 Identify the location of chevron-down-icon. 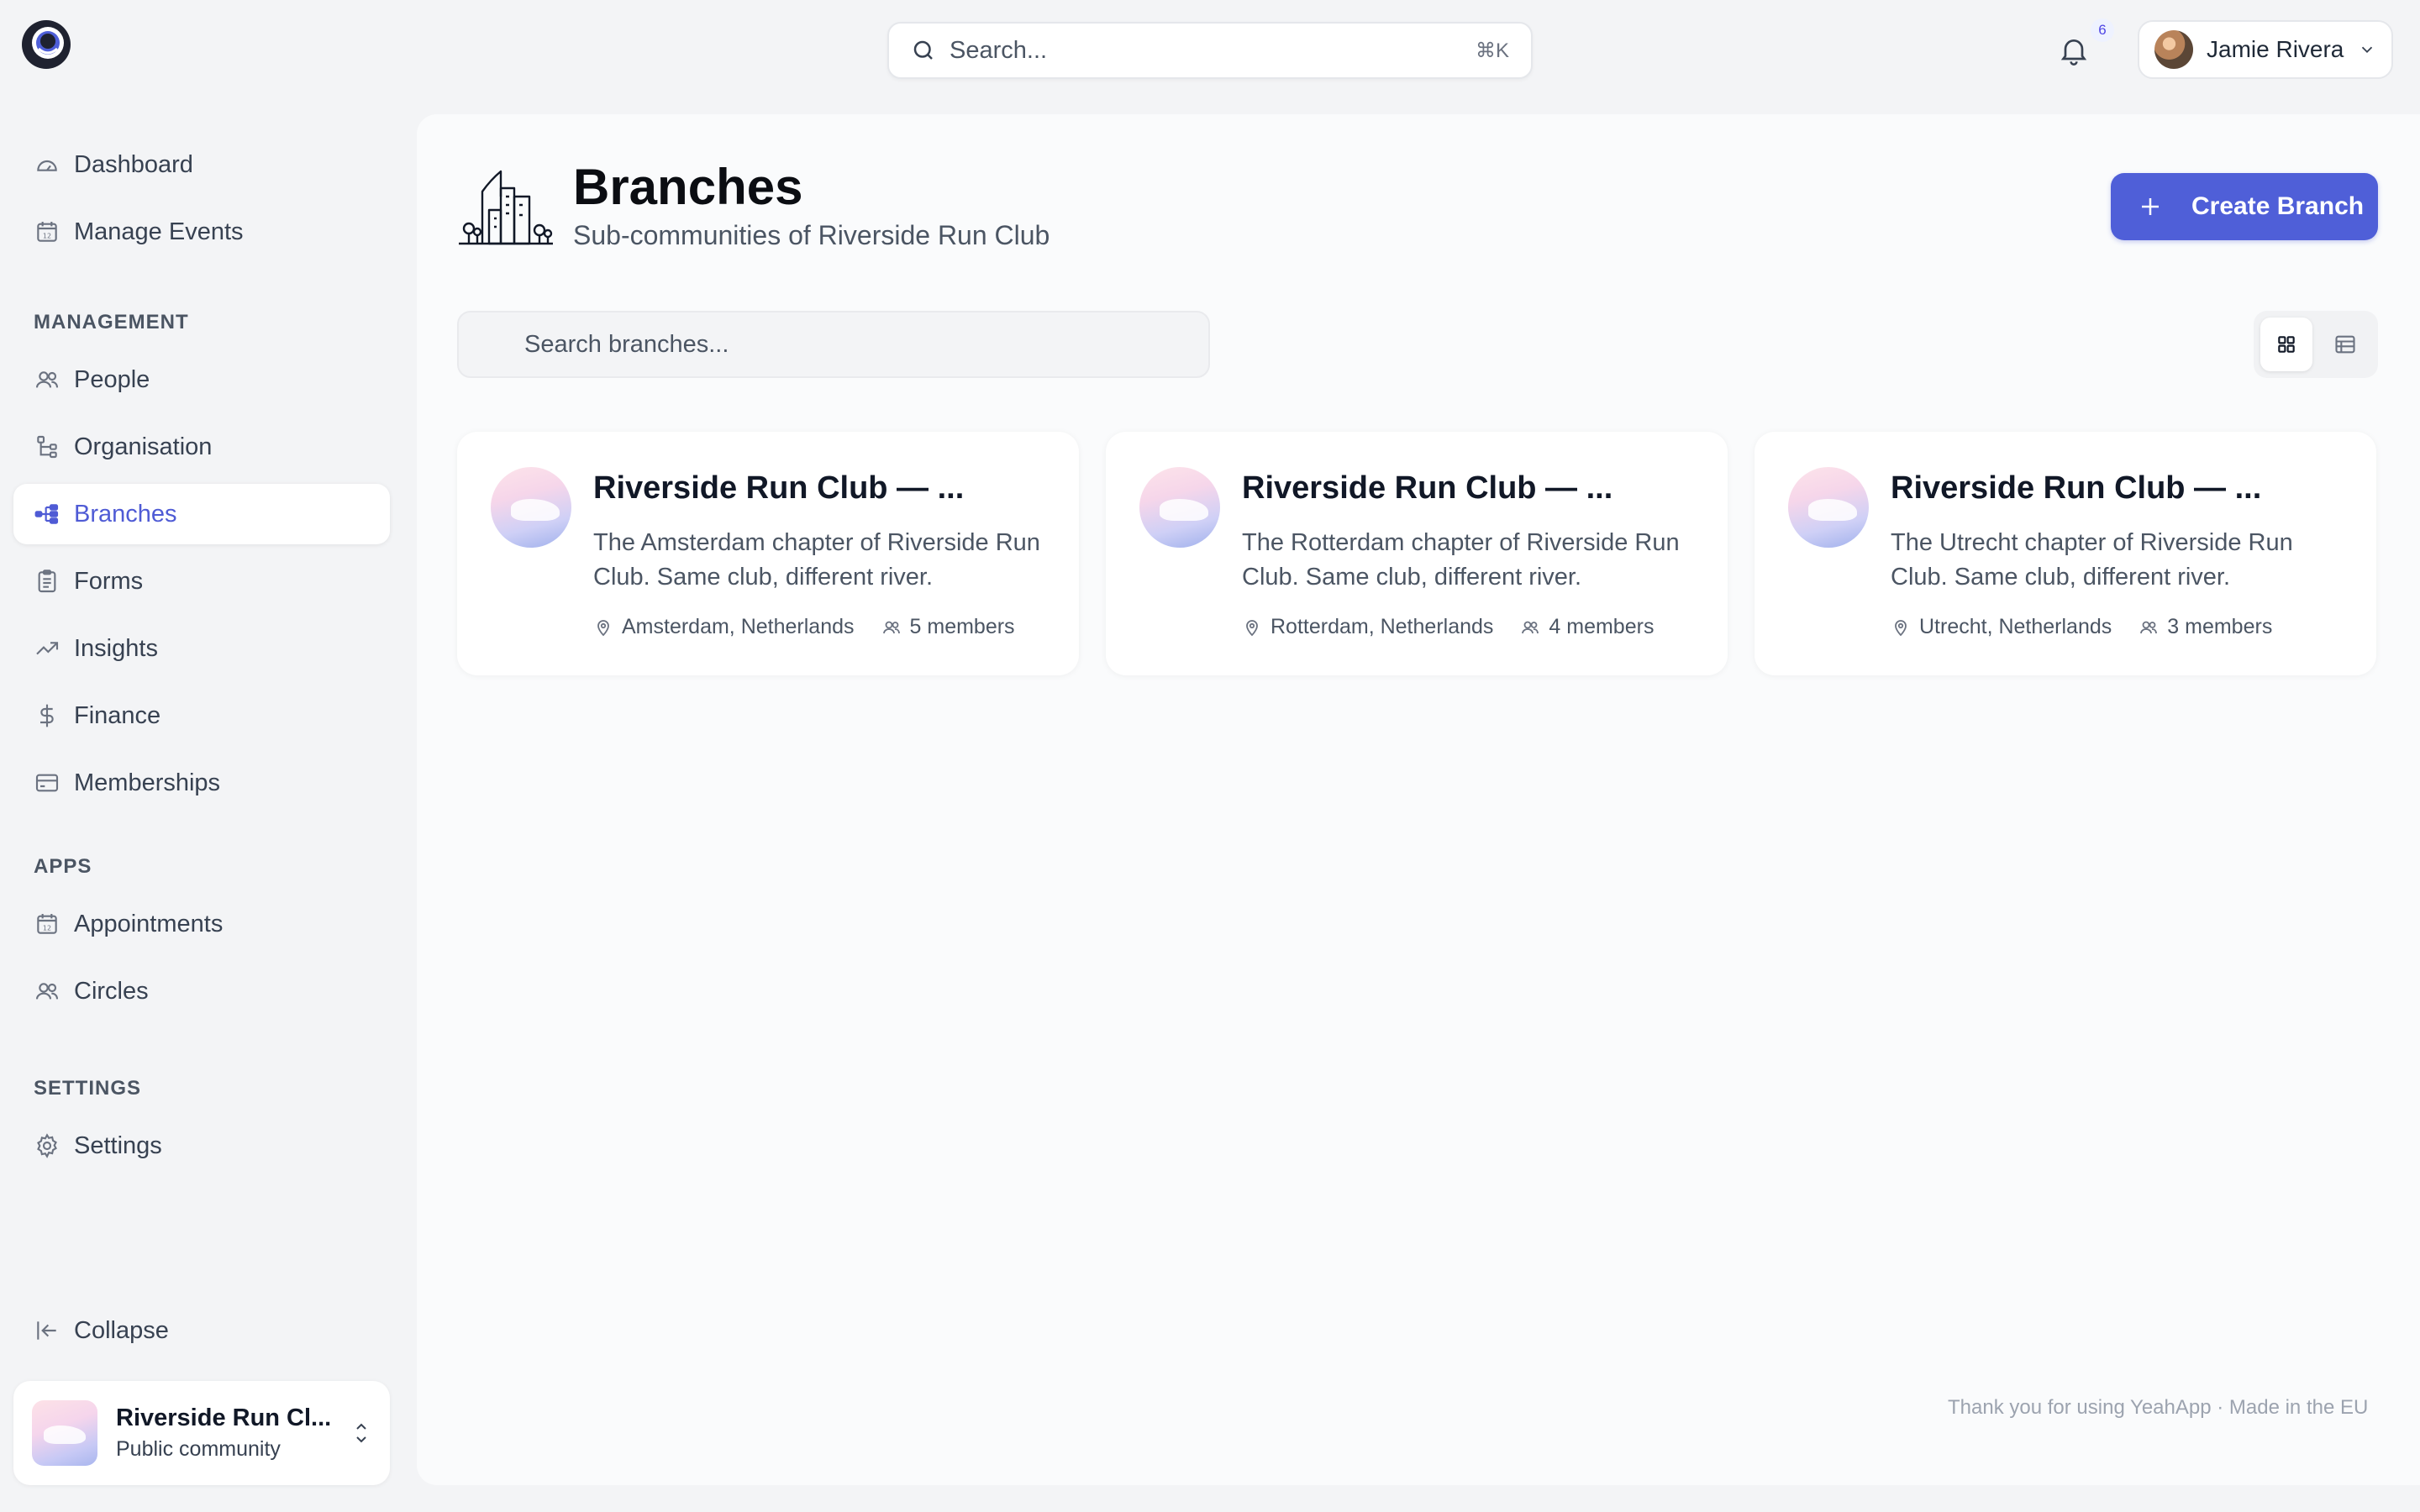
(2367, 49).